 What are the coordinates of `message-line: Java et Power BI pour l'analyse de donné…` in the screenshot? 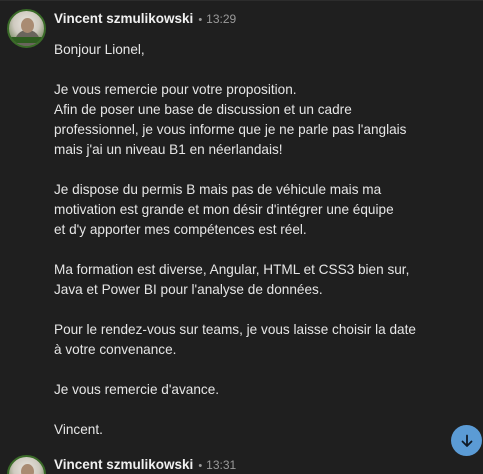 It's located at (188, 289).